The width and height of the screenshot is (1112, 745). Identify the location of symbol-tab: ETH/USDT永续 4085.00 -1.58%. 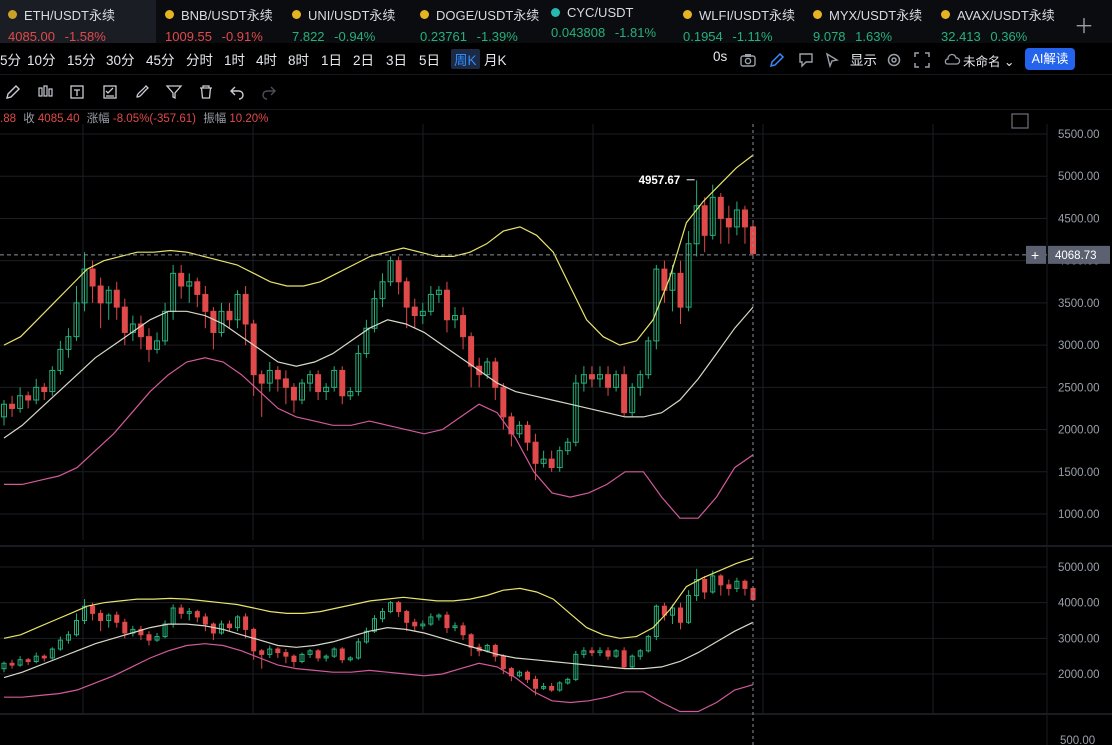
(78, 22).